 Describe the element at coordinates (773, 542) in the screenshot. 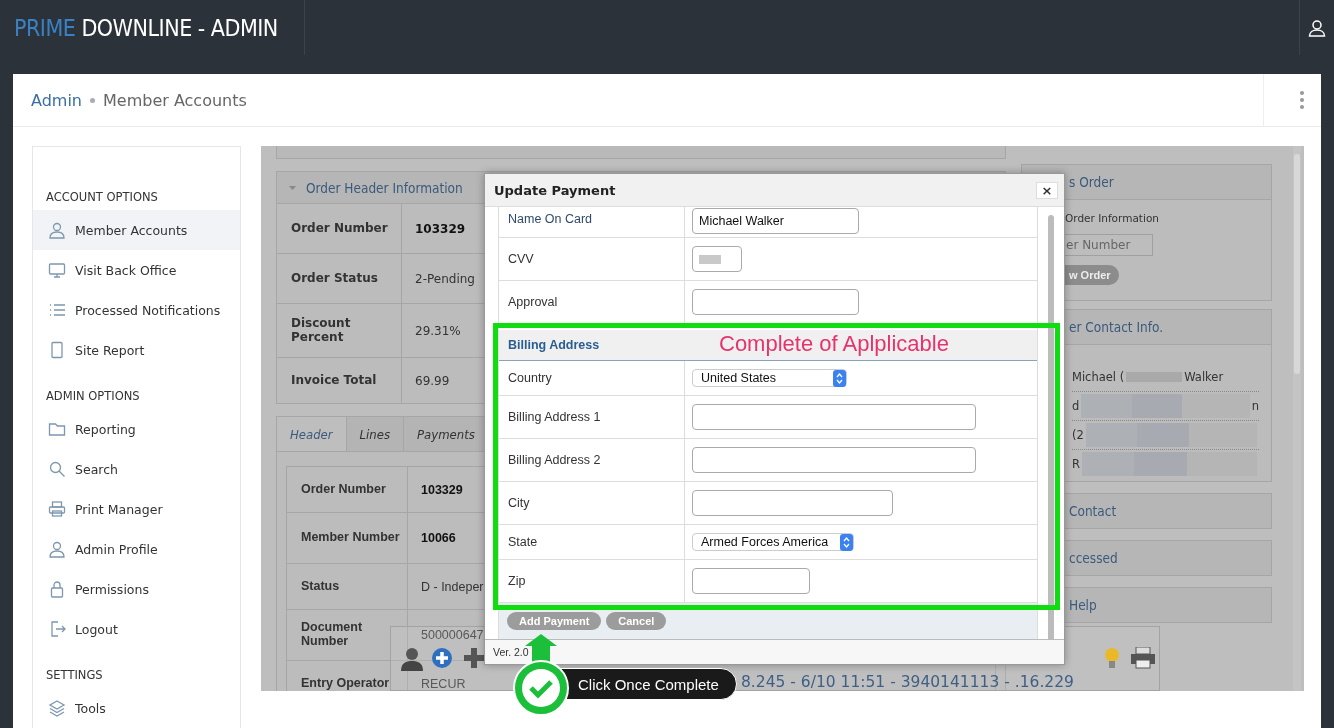

I see `dropdown: Armed Forces America` at that location.